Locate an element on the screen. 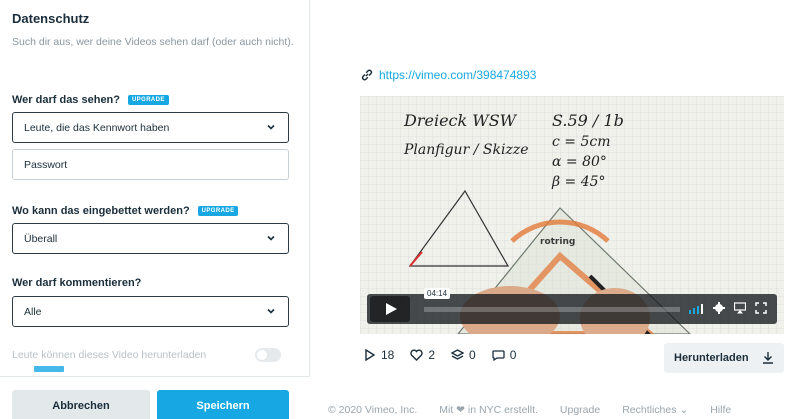  embed-privacy-select: Überall is located at coordinates (150, 238).